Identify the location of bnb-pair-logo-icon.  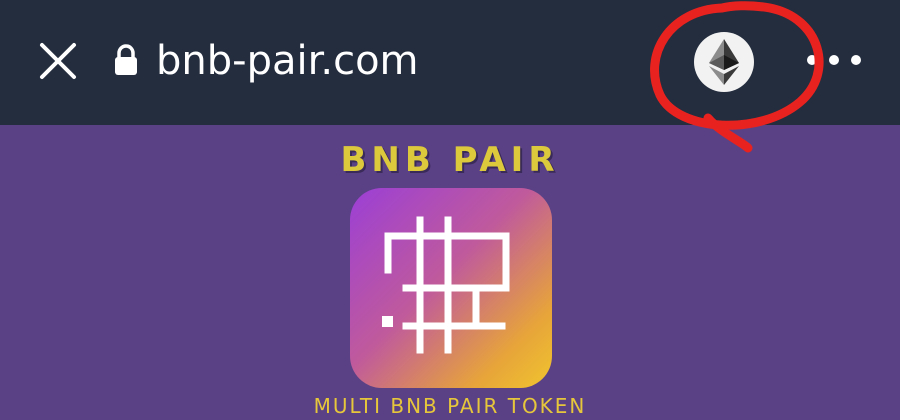
(451, 288).